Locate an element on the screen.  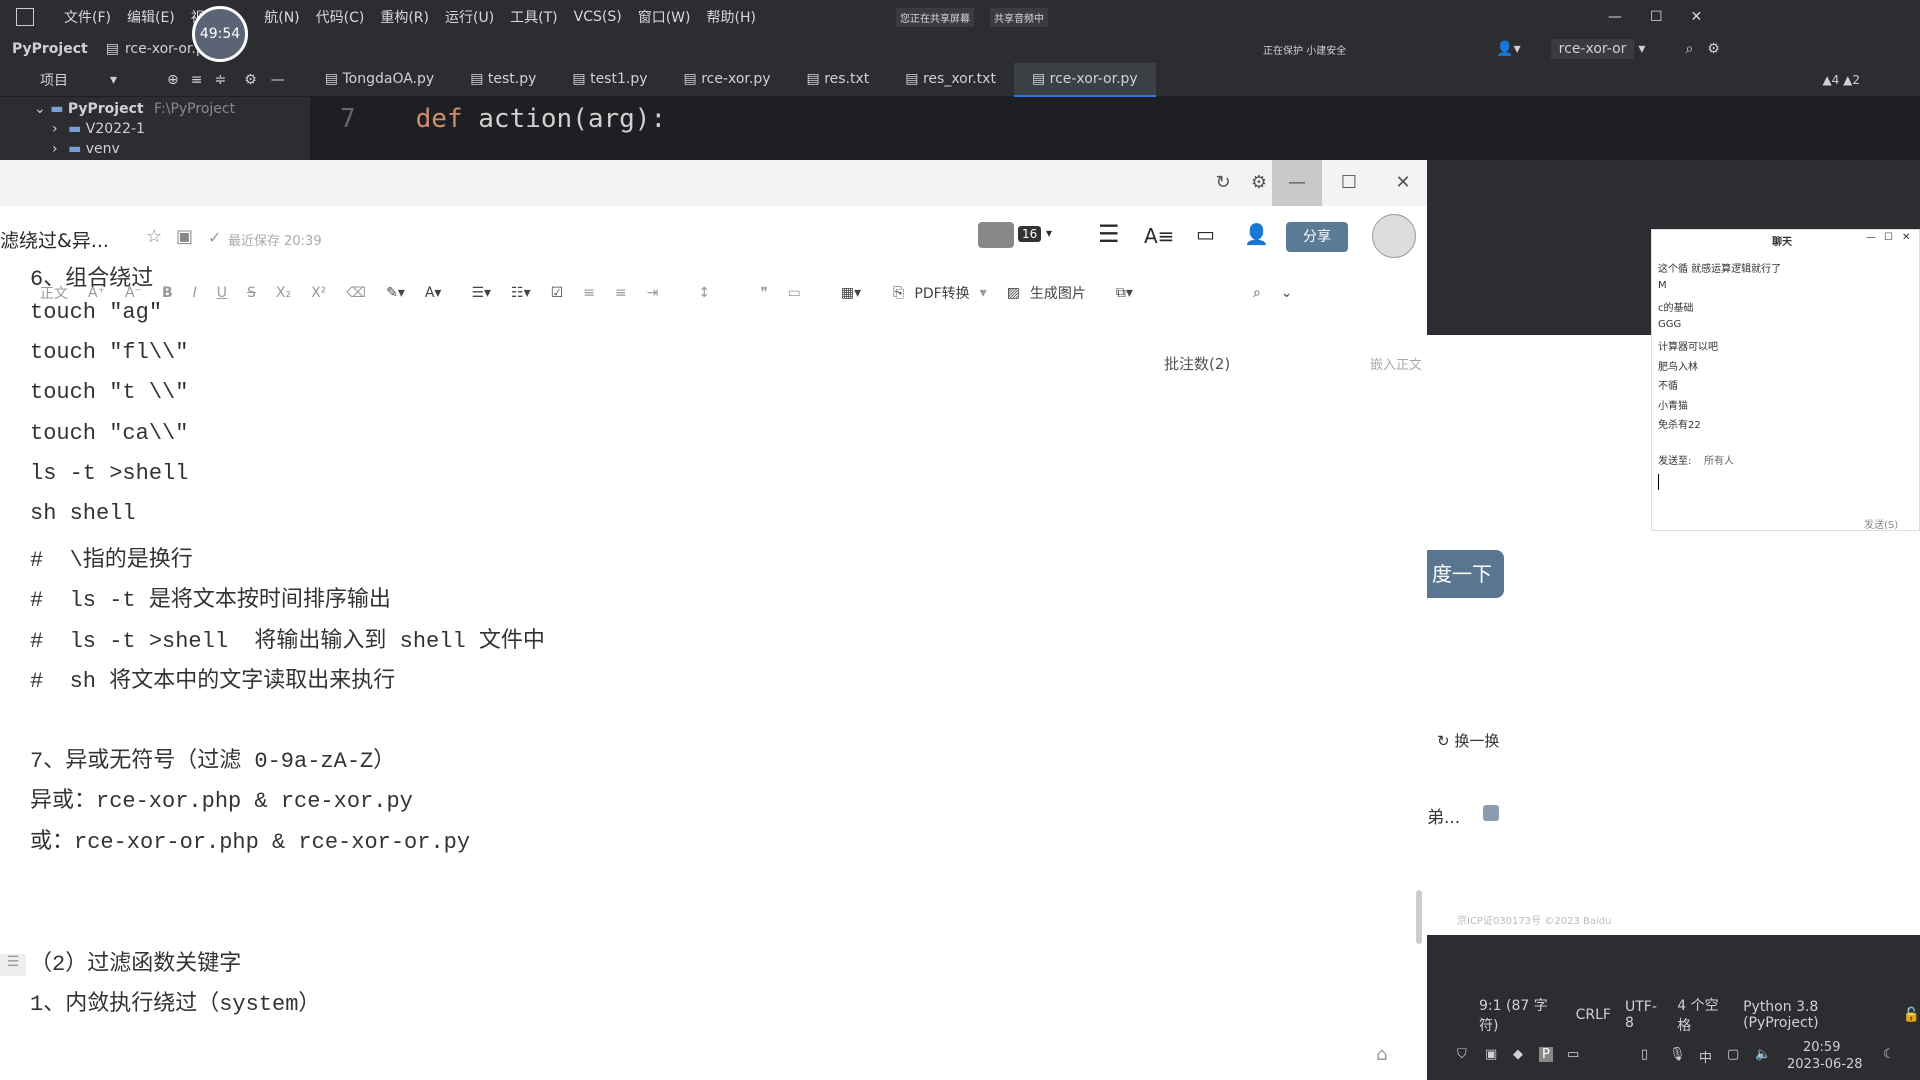
indent-icon: ⇥ is located at coordinates (653, 293).